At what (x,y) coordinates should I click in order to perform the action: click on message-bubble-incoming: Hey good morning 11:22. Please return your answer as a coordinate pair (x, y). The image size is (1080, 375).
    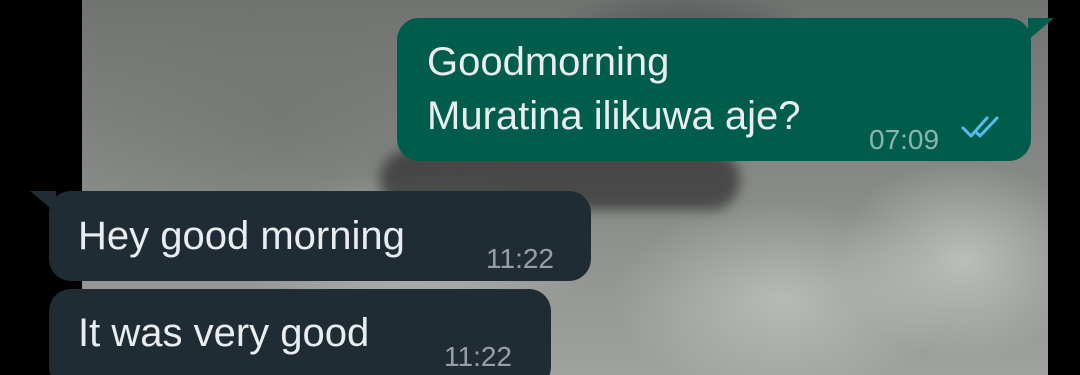
    Looking at the image, I should click on (320, 236).